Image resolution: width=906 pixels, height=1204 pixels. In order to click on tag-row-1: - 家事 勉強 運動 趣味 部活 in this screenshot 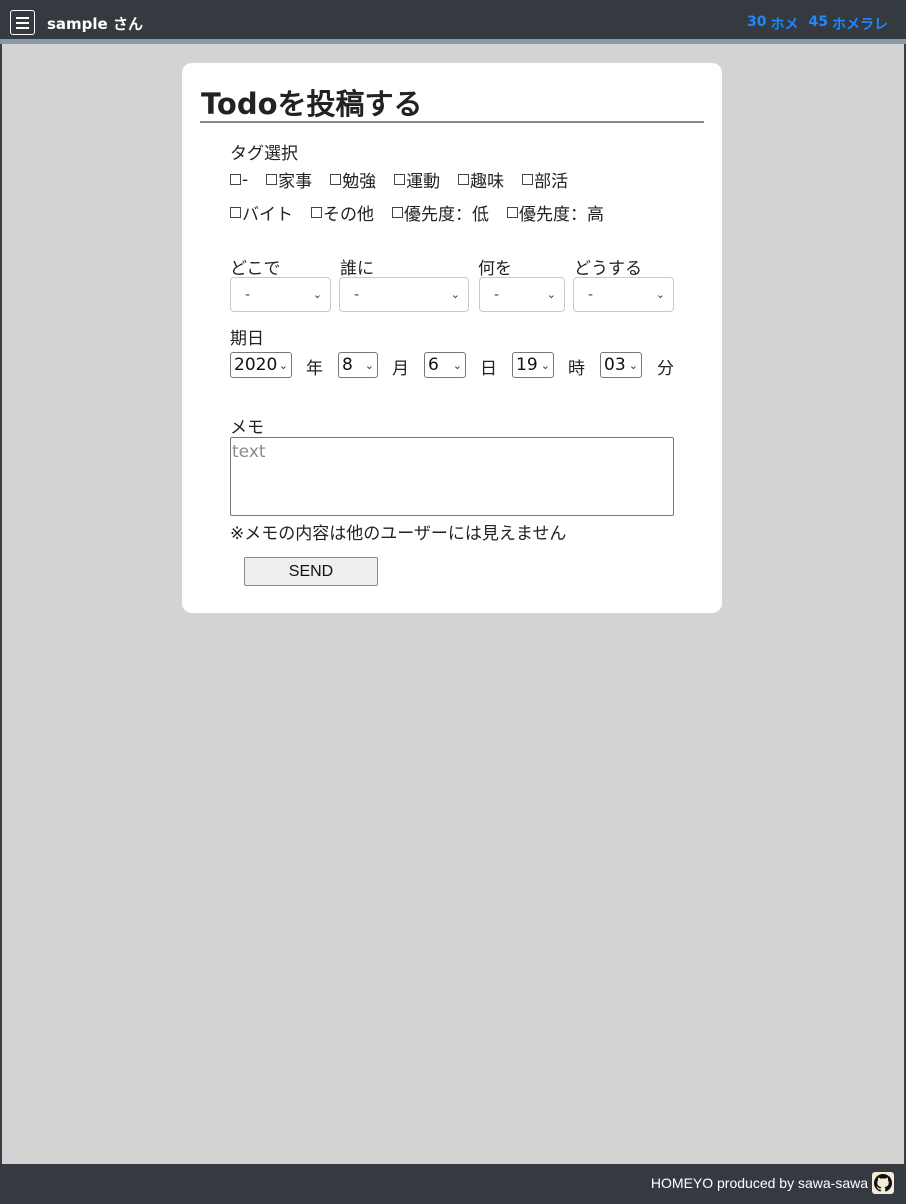, I will do `click(408, 179)`.